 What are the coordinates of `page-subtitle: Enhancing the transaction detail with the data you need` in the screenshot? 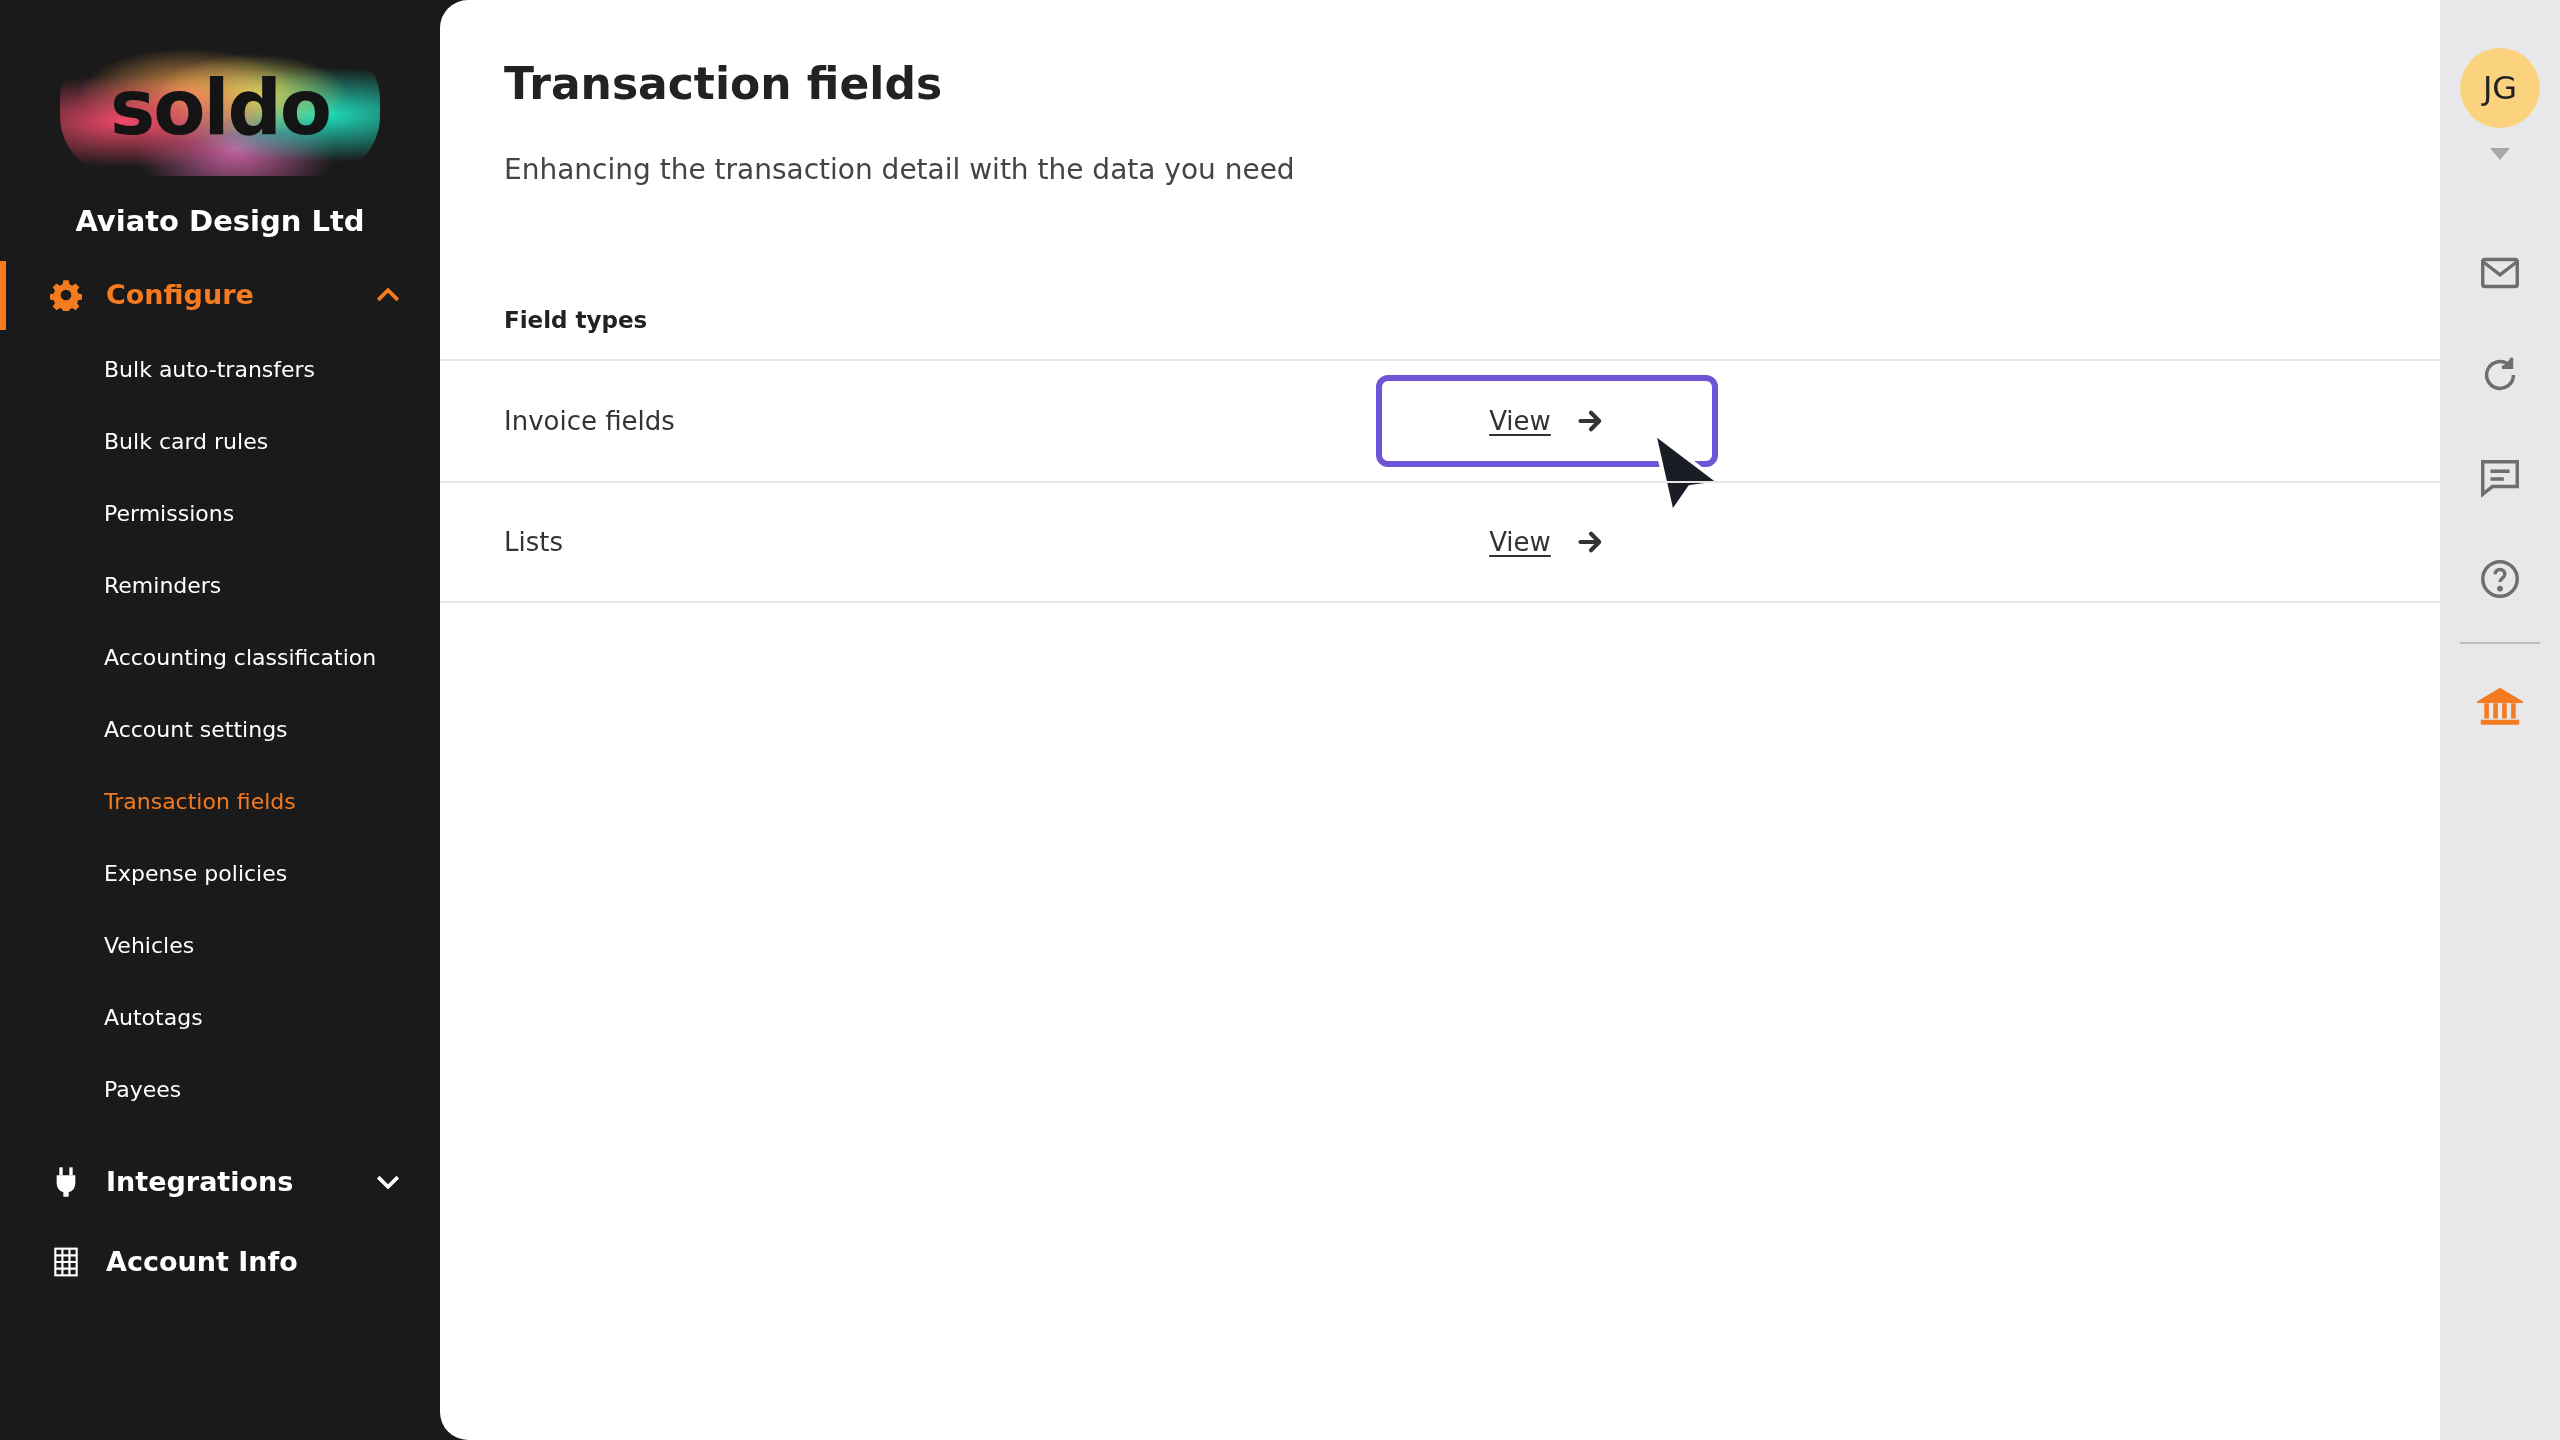 It's located at (900, 169).